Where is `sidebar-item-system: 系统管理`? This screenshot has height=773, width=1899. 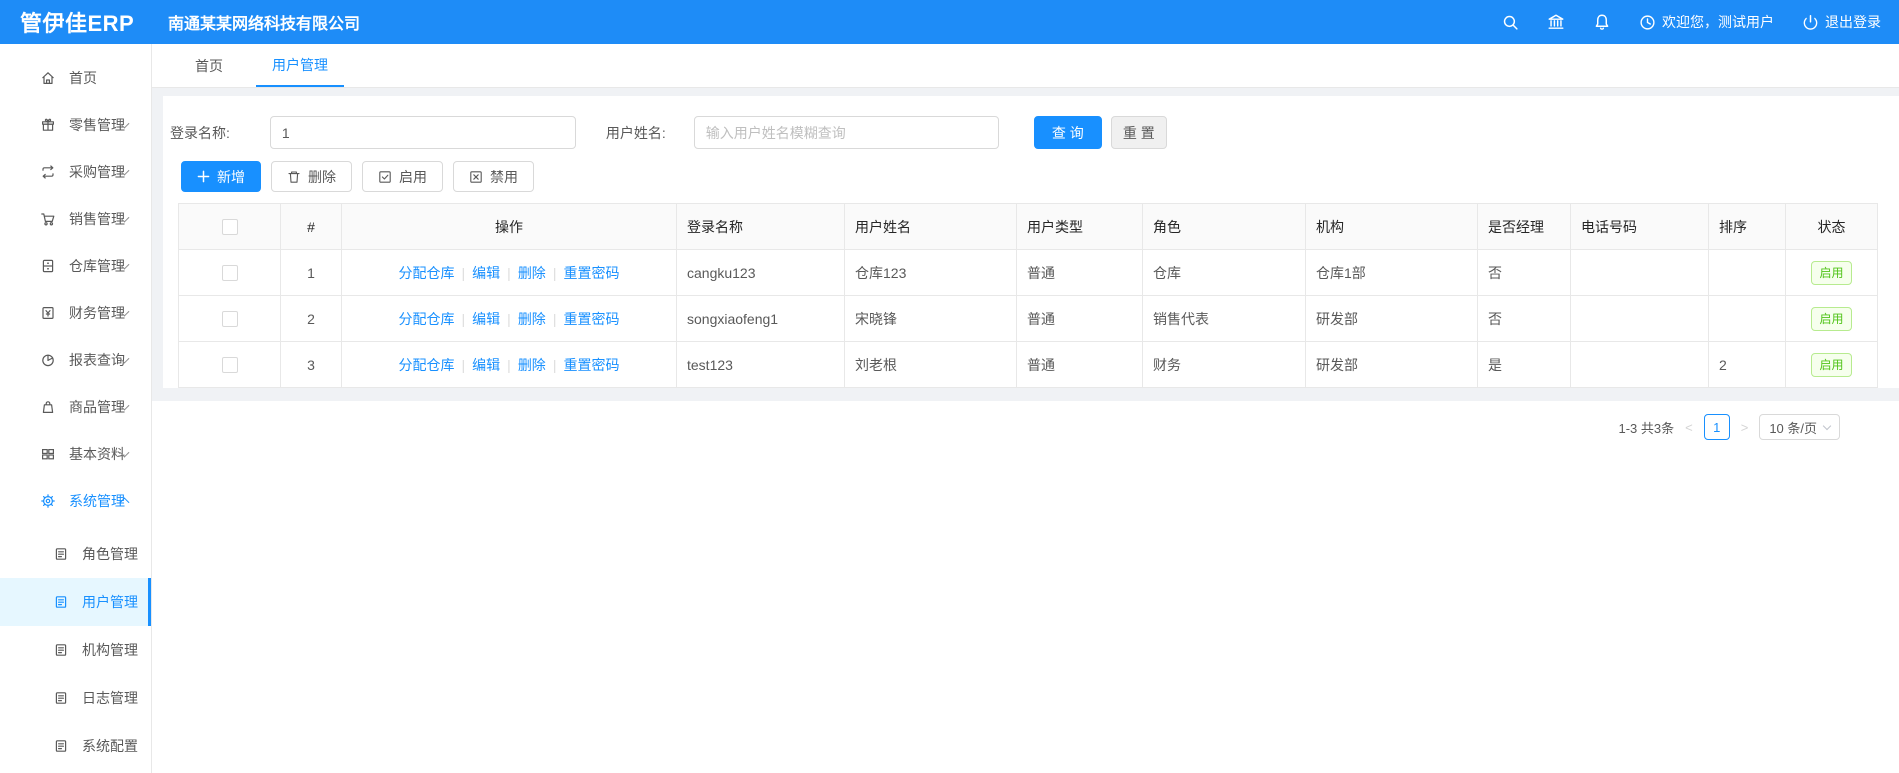 sidebar-item-system: 系统管理 is located at coordinates (75, 500).